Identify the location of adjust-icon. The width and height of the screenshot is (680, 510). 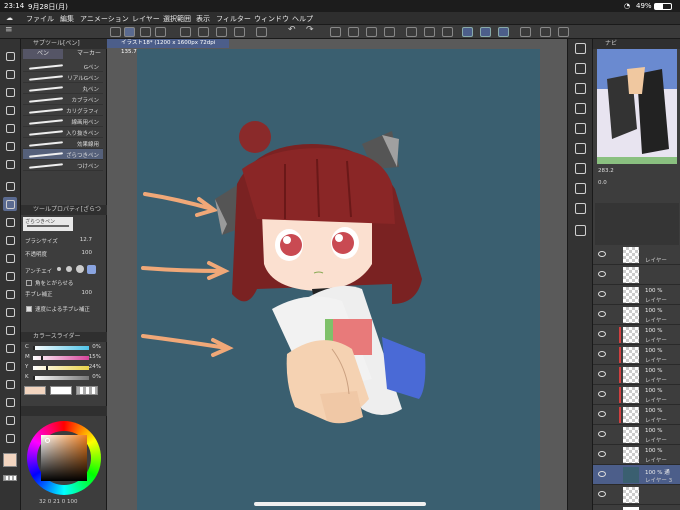
(145, 32).